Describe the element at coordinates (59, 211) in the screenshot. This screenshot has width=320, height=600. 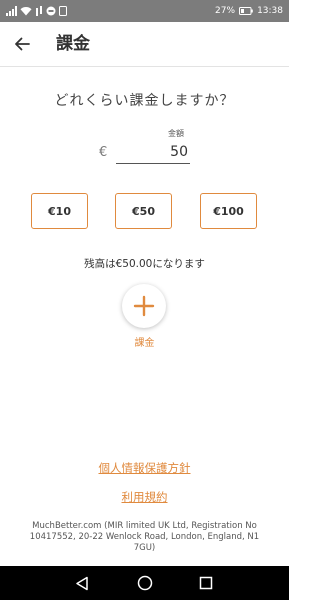
I see `preset-10-button: €10` at that location.